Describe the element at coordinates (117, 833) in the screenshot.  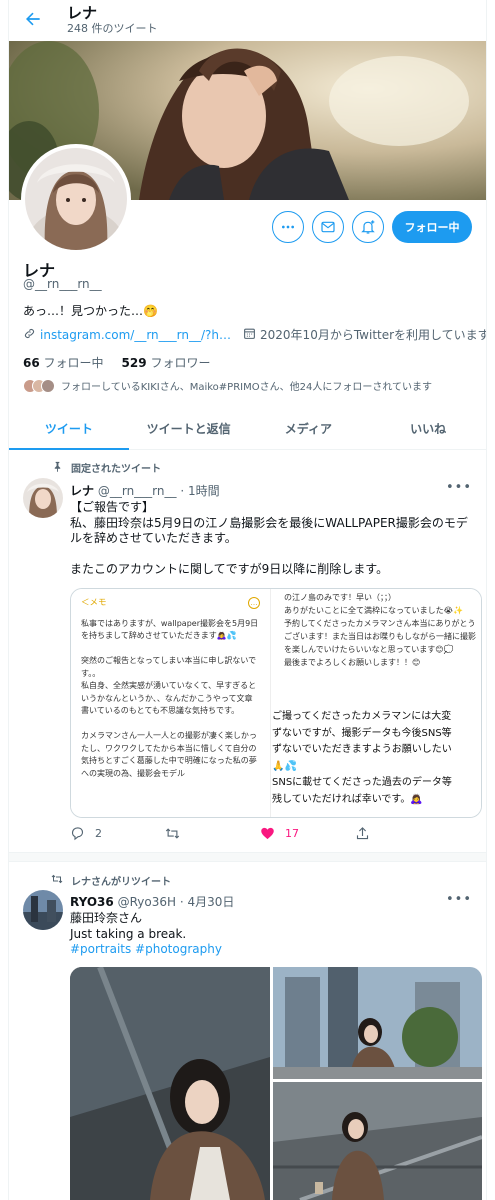
I see `reply-button: 2` at that location.